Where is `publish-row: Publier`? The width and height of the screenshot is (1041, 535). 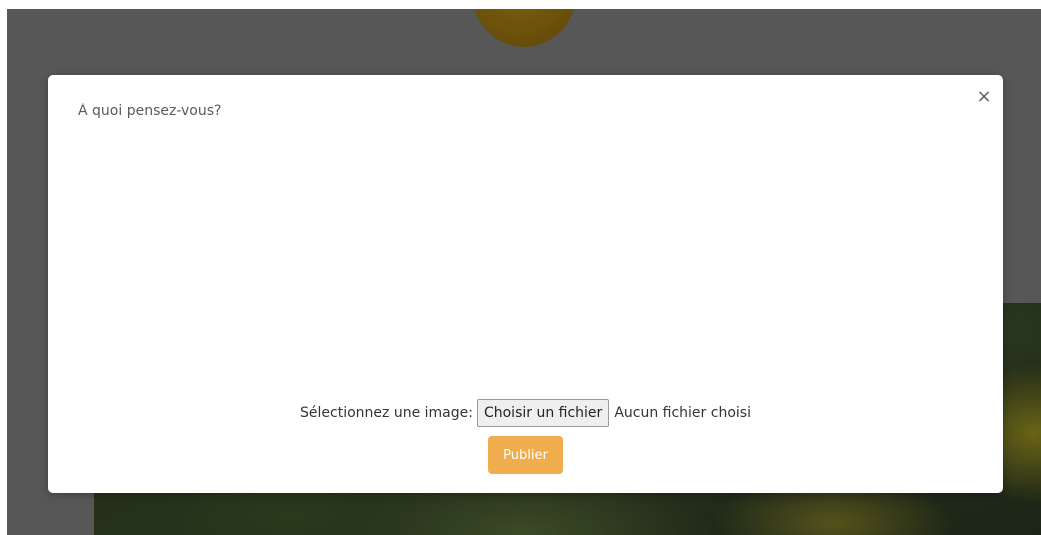 publish-row: Publier is located at coordinates (525, 455).